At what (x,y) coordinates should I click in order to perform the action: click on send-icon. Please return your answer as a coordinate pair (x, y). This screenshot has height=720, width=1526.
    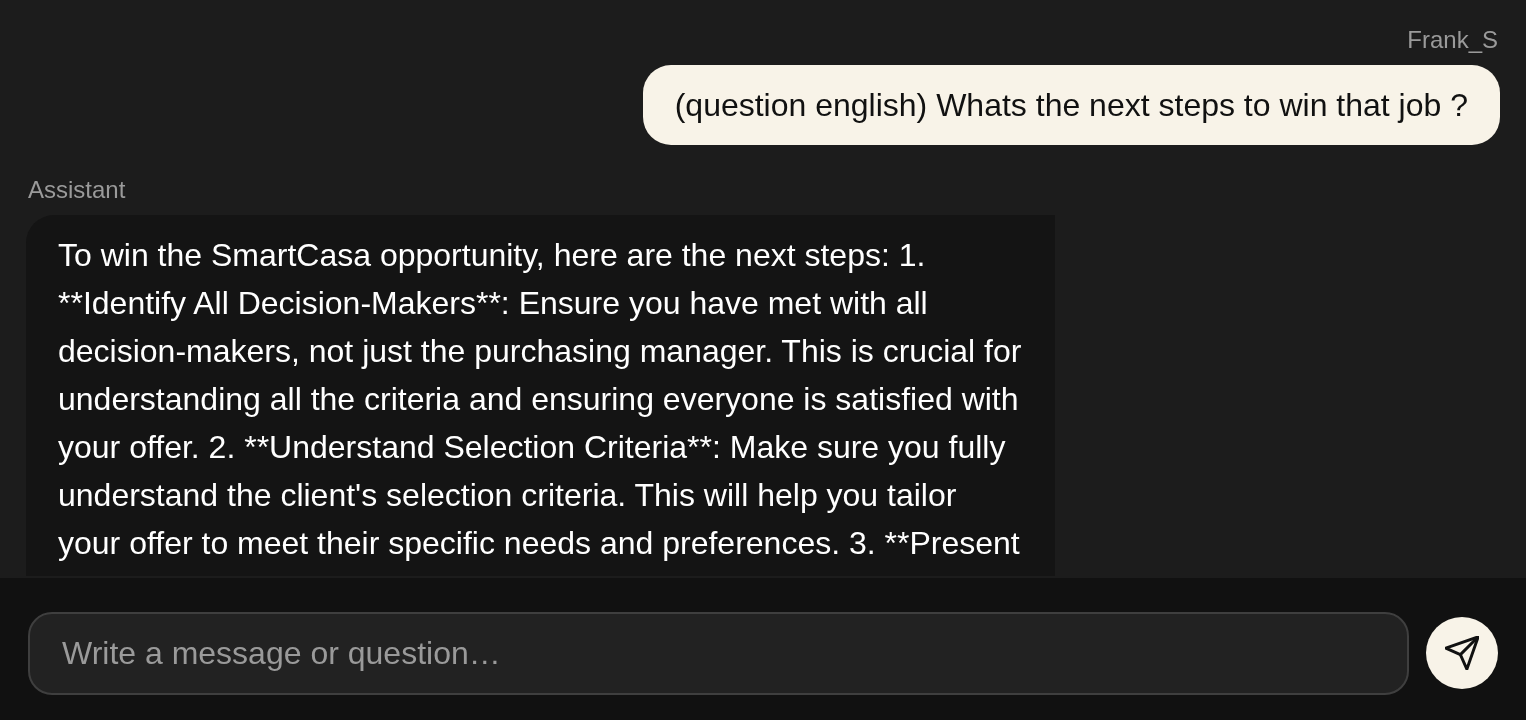
    Looking at the image, I should click on (1462, 653).